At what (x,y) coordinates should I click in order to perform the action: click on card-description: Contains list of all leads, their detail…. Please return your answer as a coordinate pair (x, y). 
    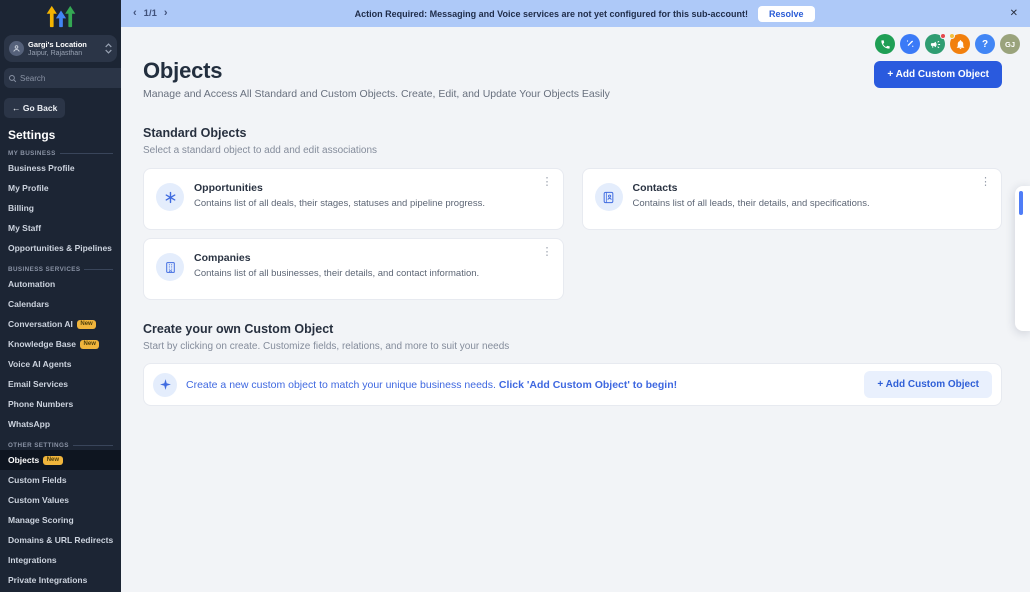
    Looking at the image, I should click on (751, 203).